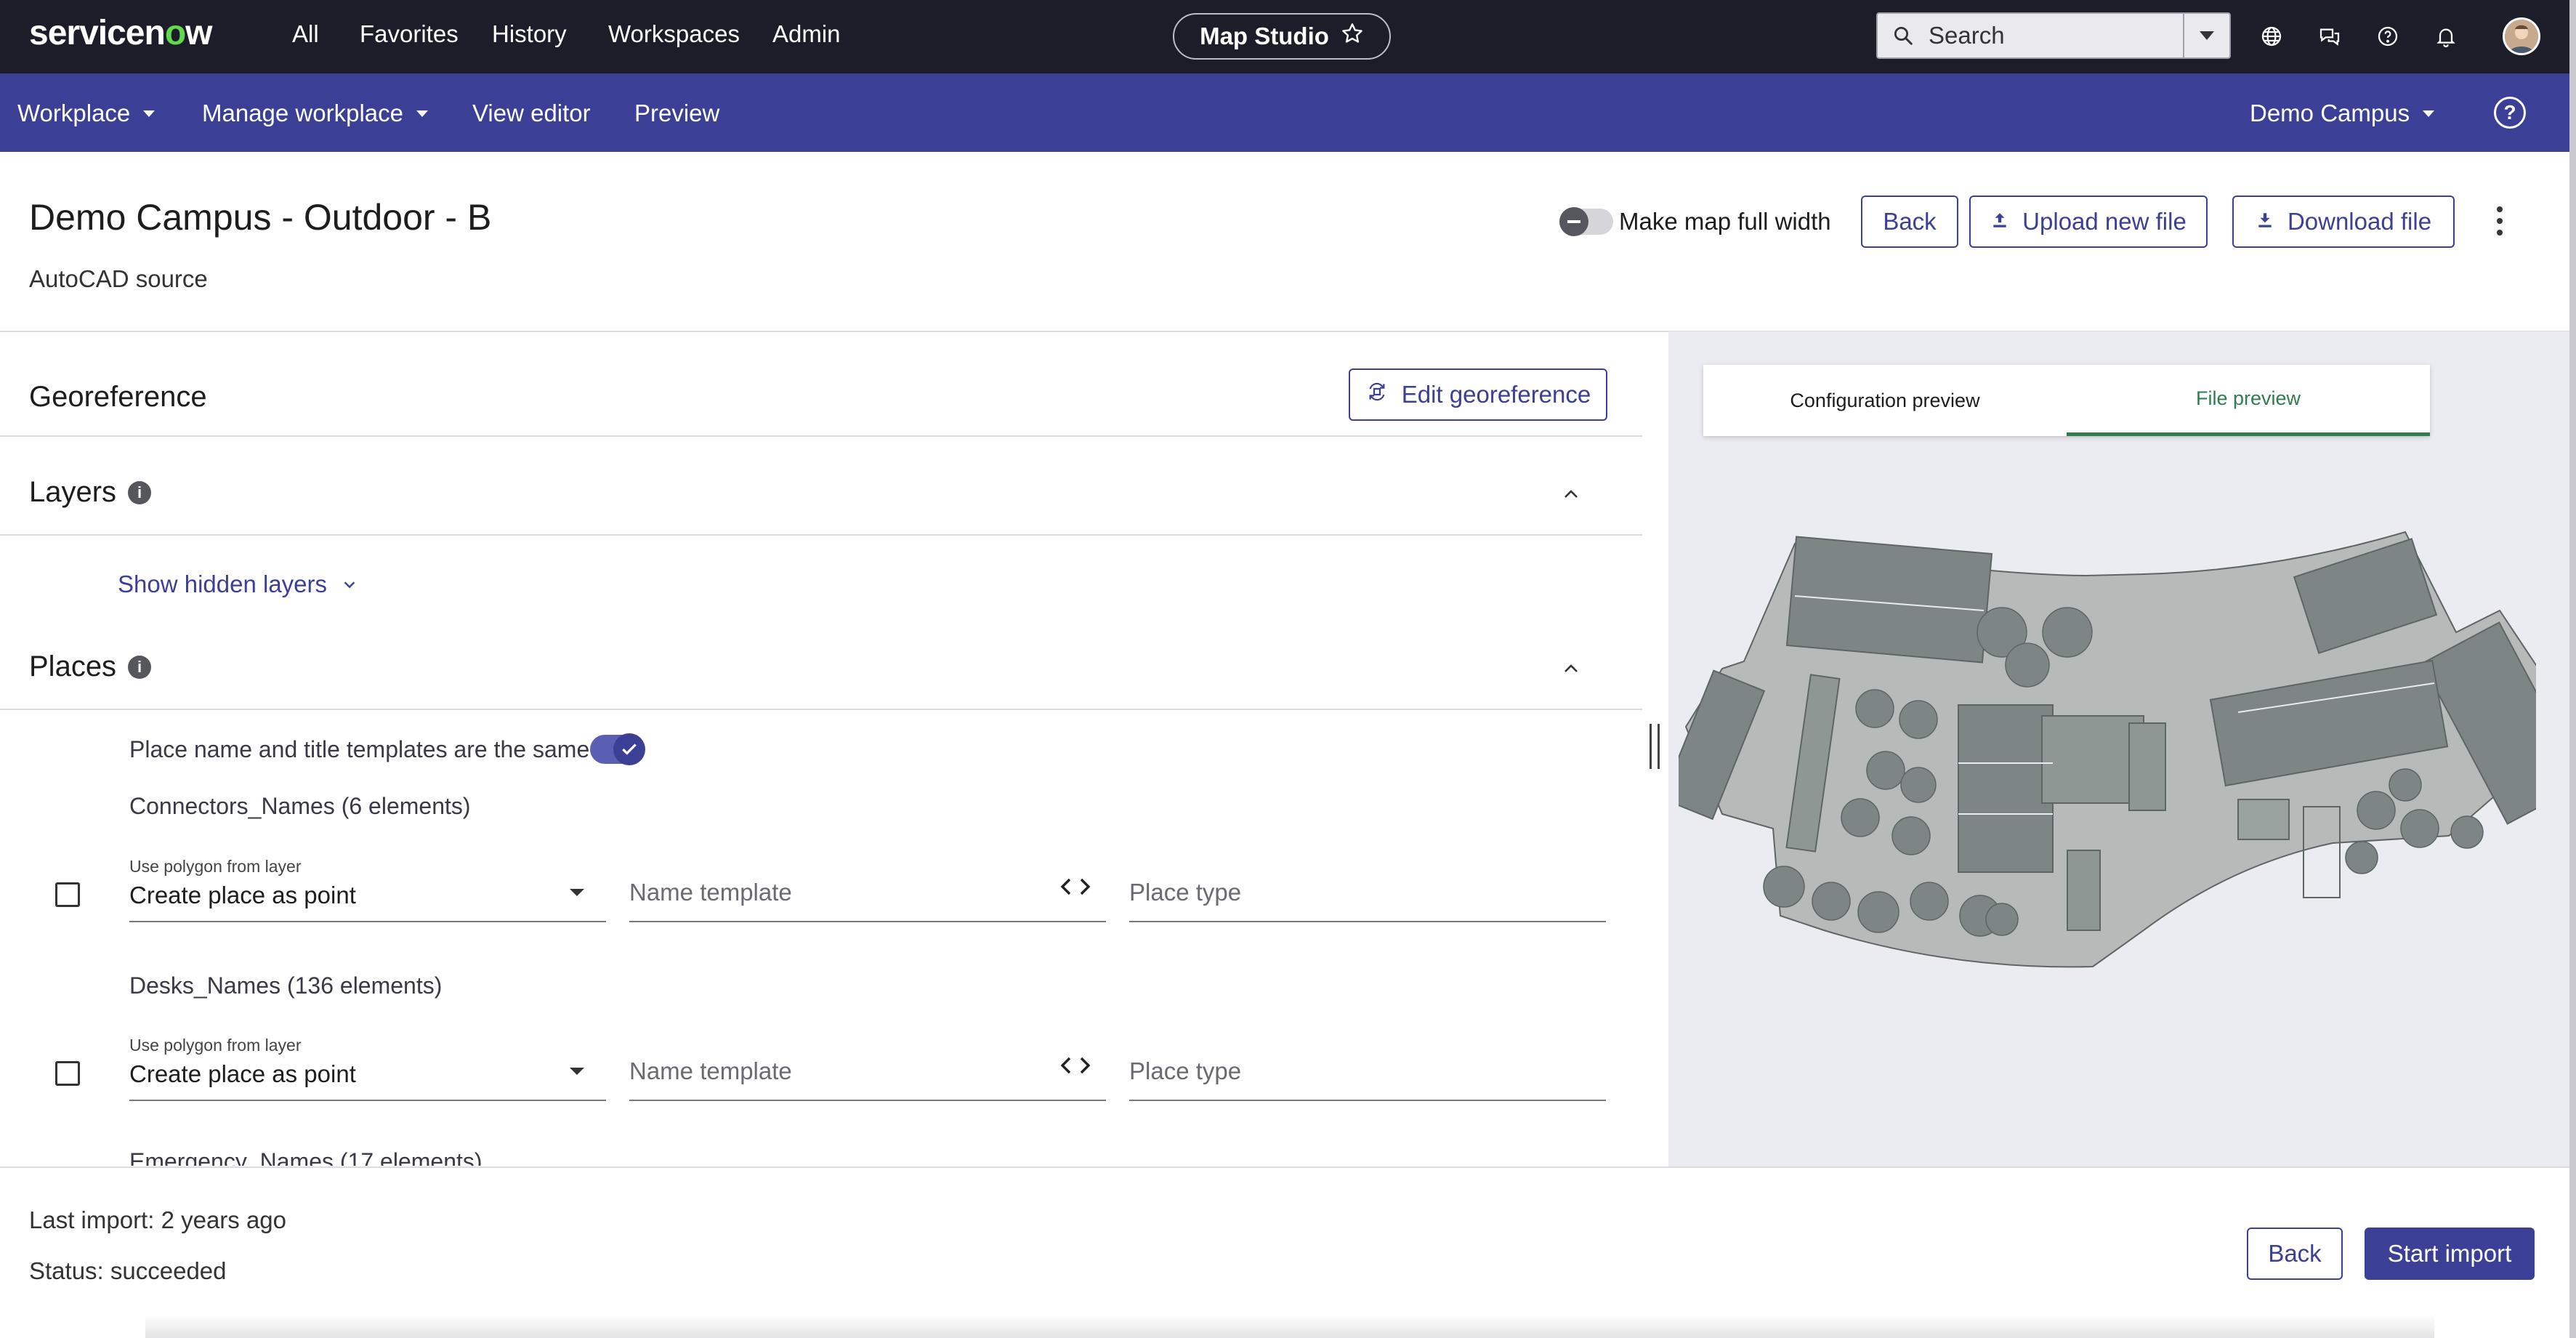  What do you see at coordinates (2105, 221) in the screenshot?
I see `upload-new-file-label: Upload new file` at bounding box center [2105, 221].